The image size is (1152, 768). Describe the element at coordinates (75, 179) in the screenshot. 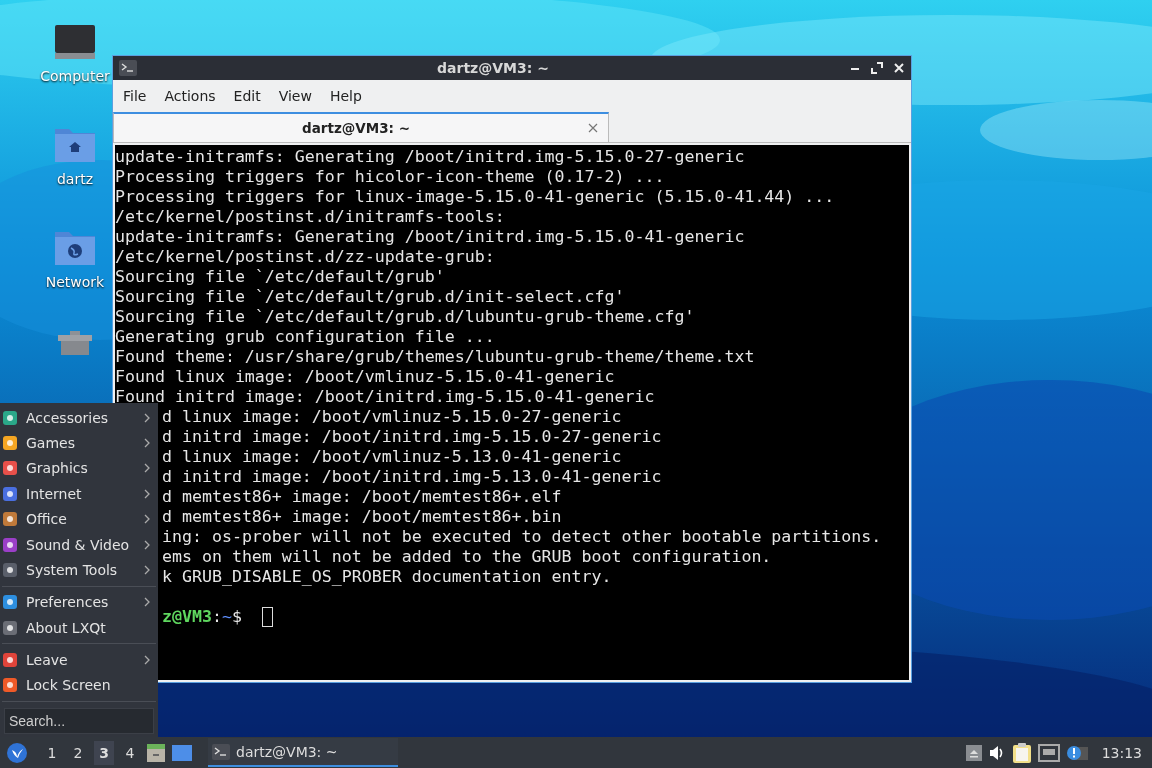

I see `icon-label: dartz` at that location.